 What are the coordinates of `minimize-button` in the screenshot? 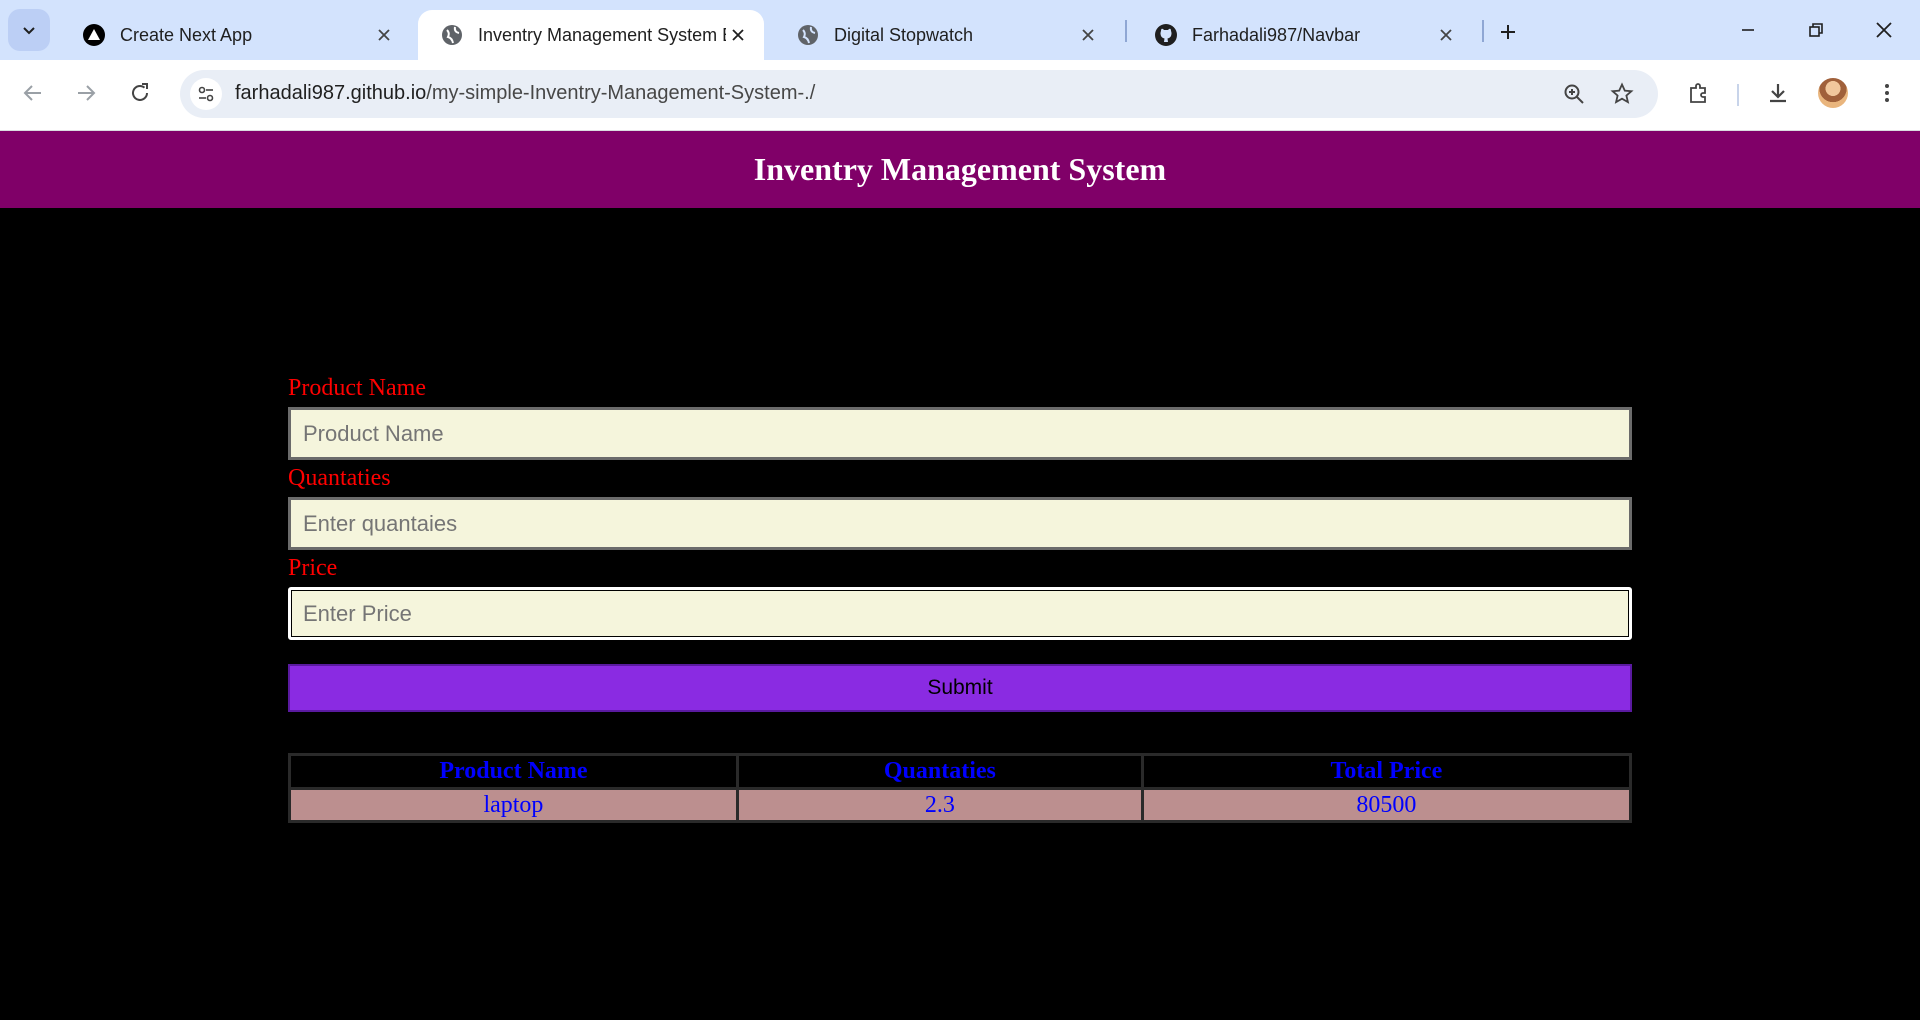 It's located at (1748, 30).